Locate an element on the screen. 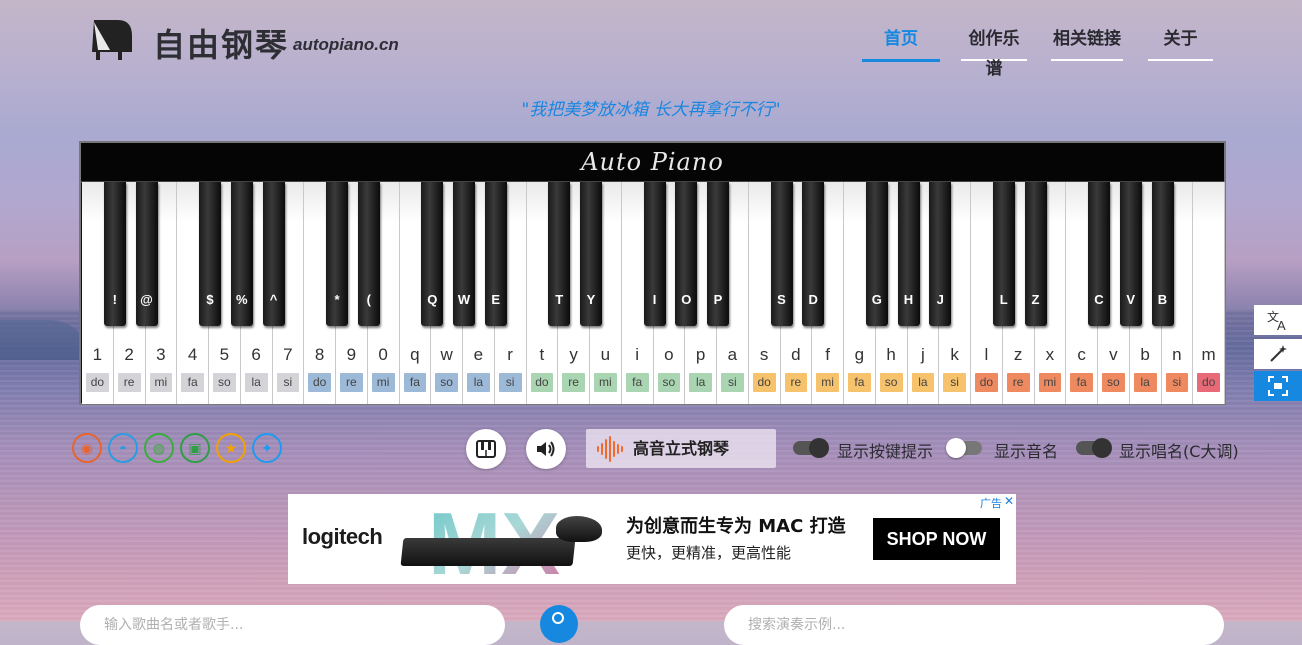 This screenshot has width=1302, height=645. instrument-selector: 高音立式钢琴 is located at coordinates (681, 448).